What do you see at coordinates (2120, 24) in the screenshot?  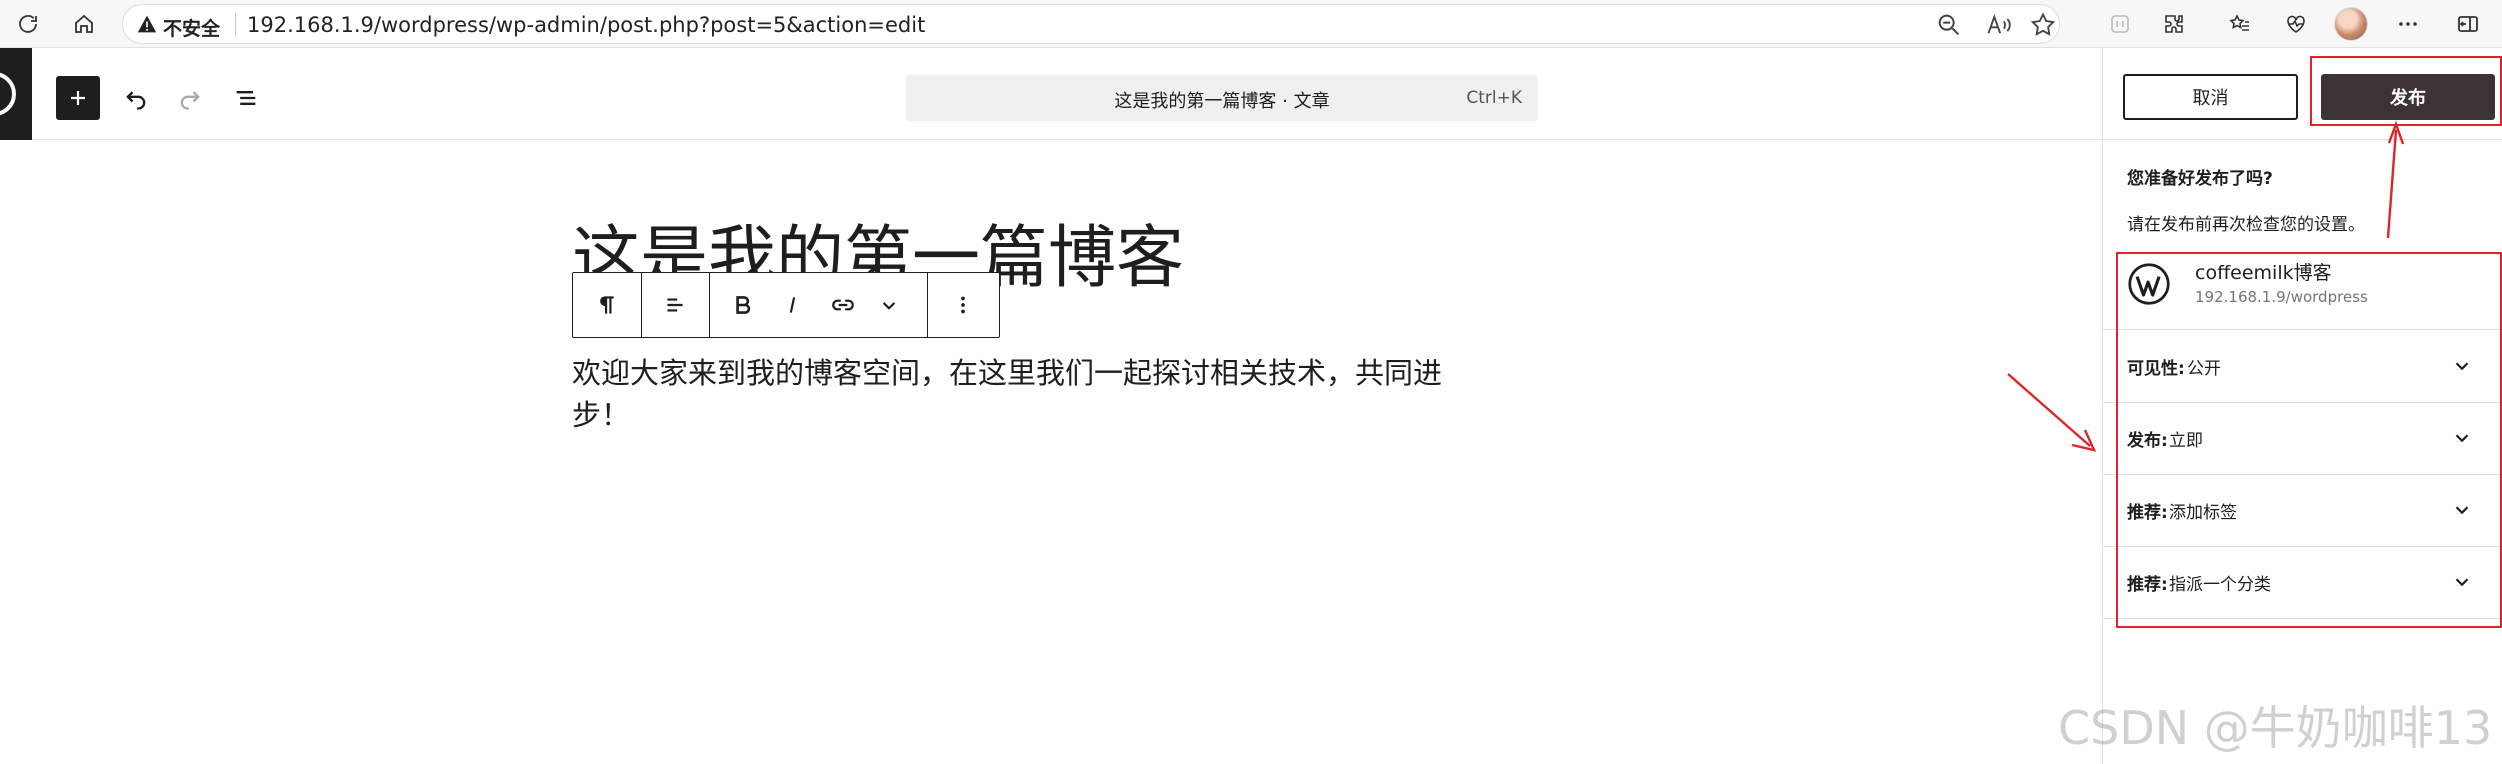 I see `split-screen-icon` at bounding box center [2120, 24].